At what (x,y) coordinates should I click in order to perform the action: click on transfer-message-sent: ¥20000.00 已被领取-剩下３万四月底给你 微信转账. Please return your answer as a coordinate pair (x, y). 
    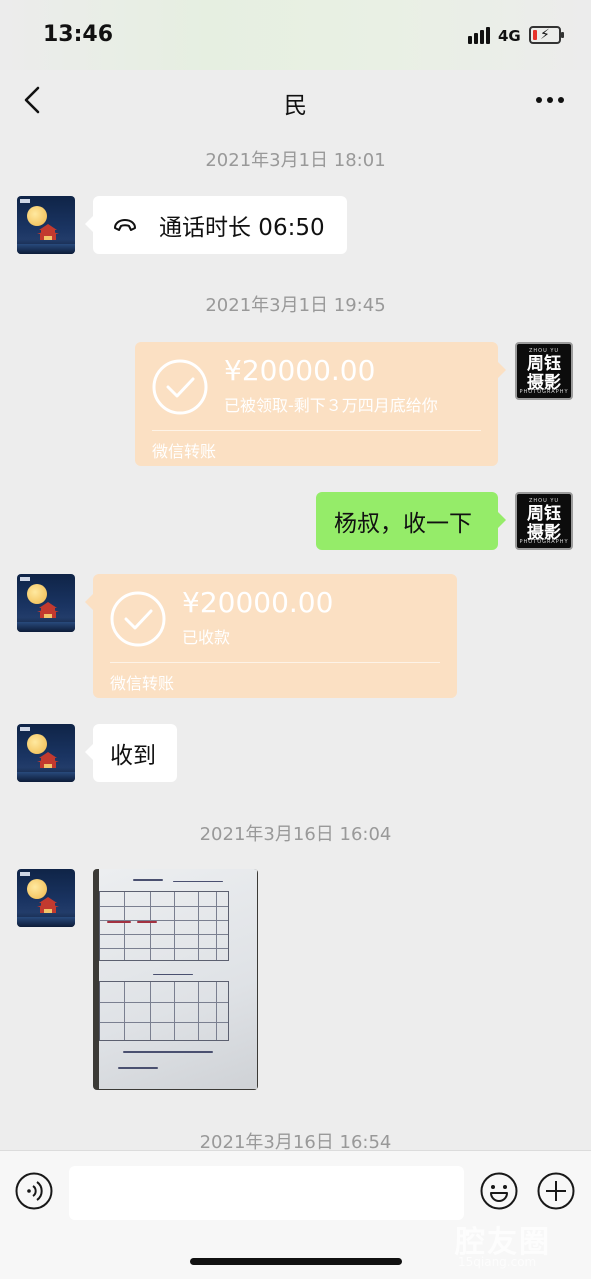
    Looking at the image, I should click on (320, 404).